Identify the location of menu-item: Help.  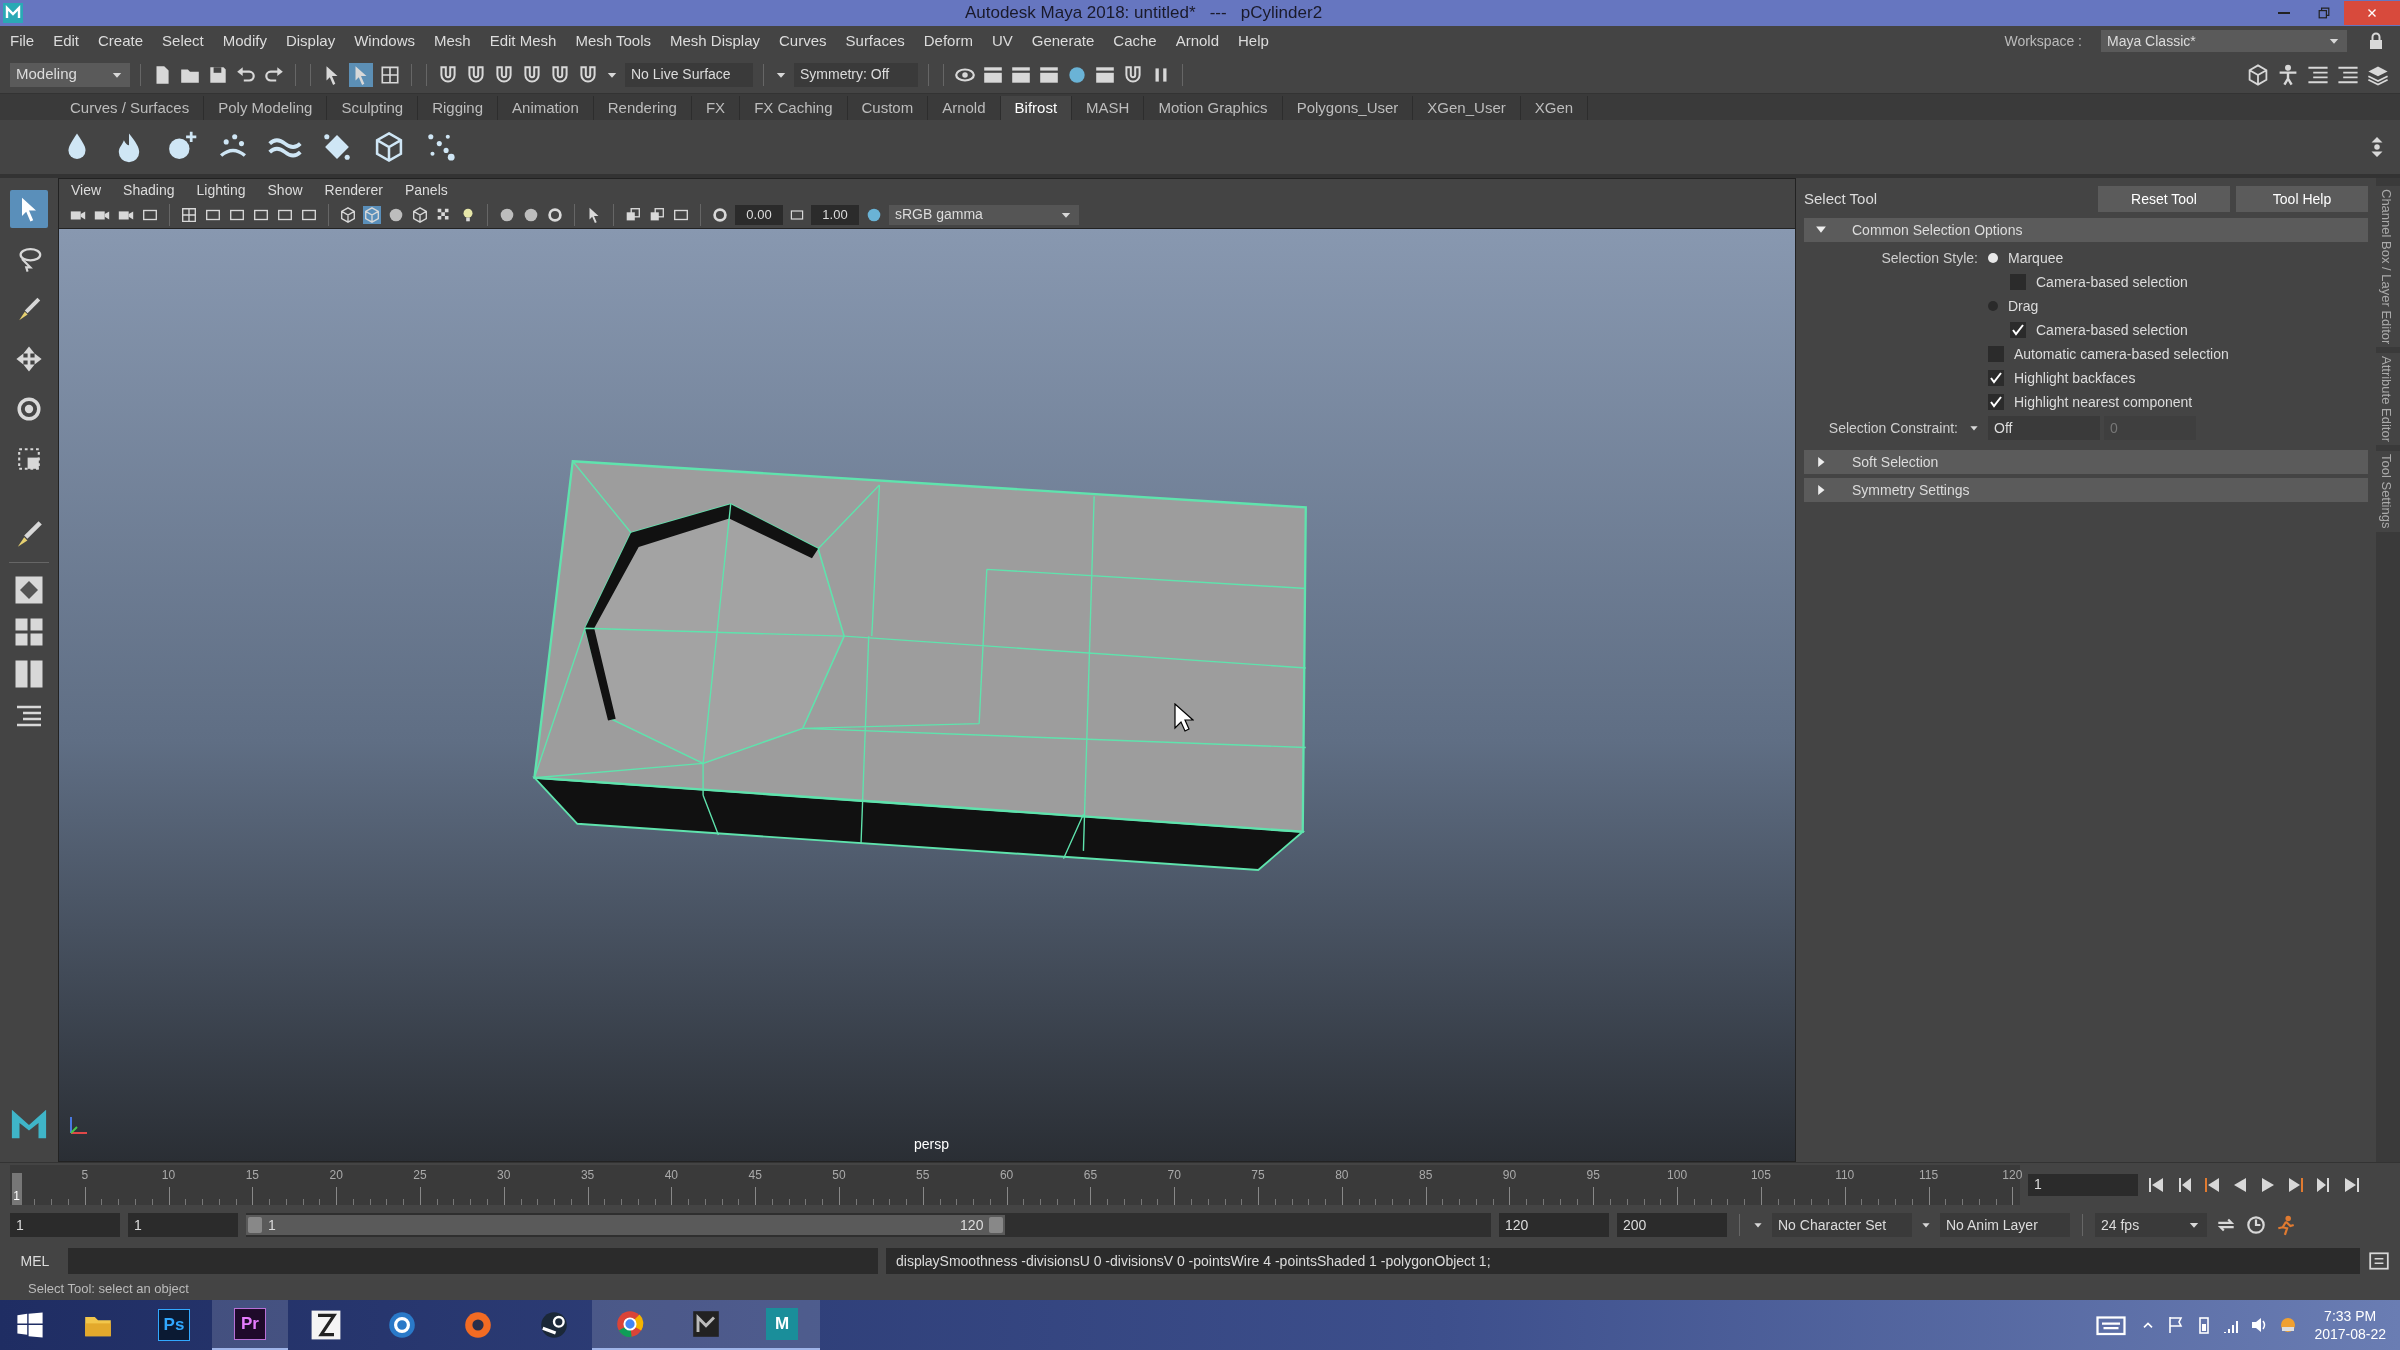
(1253, 41).